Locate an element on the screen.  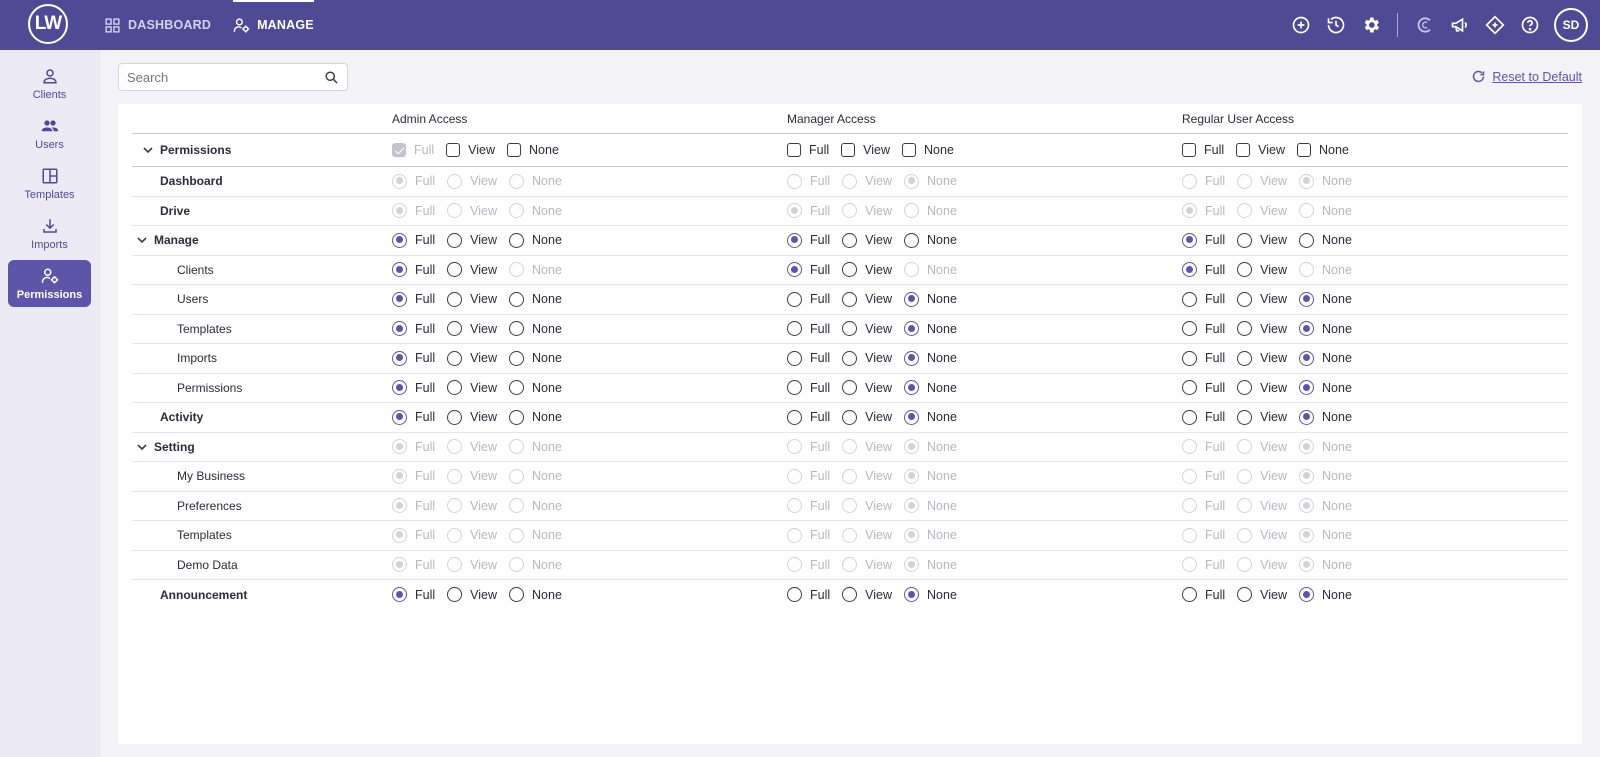
search-input is located at coordinates (225, 77).